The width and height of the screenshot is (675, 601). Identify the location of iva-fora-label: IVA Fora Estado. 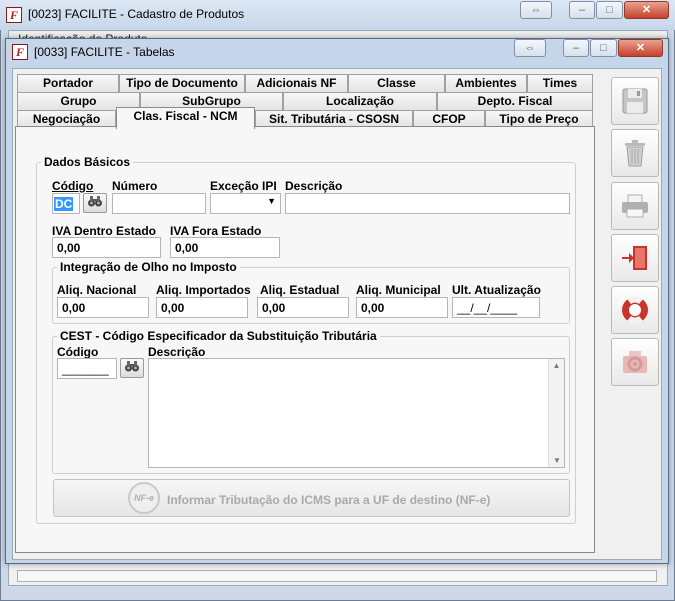
(216, 231).